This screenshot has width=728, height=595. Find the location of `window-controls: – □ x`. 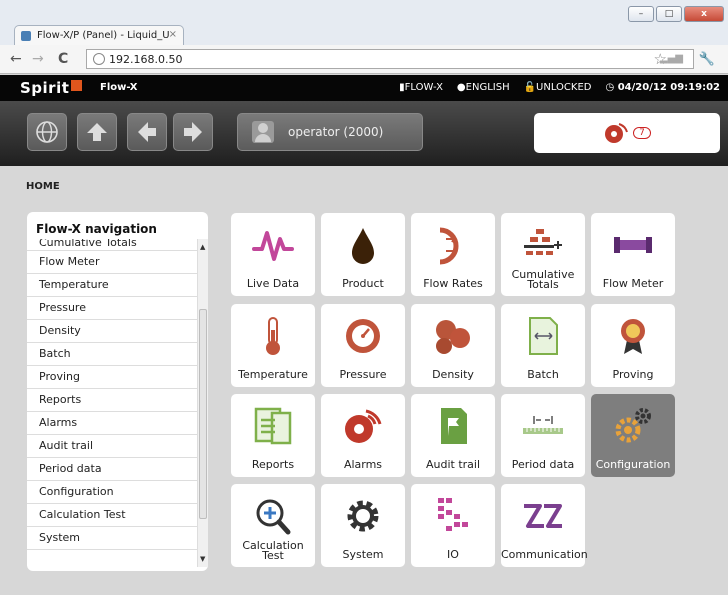

window-controls: – □ x is located at coordinates (676, 14).